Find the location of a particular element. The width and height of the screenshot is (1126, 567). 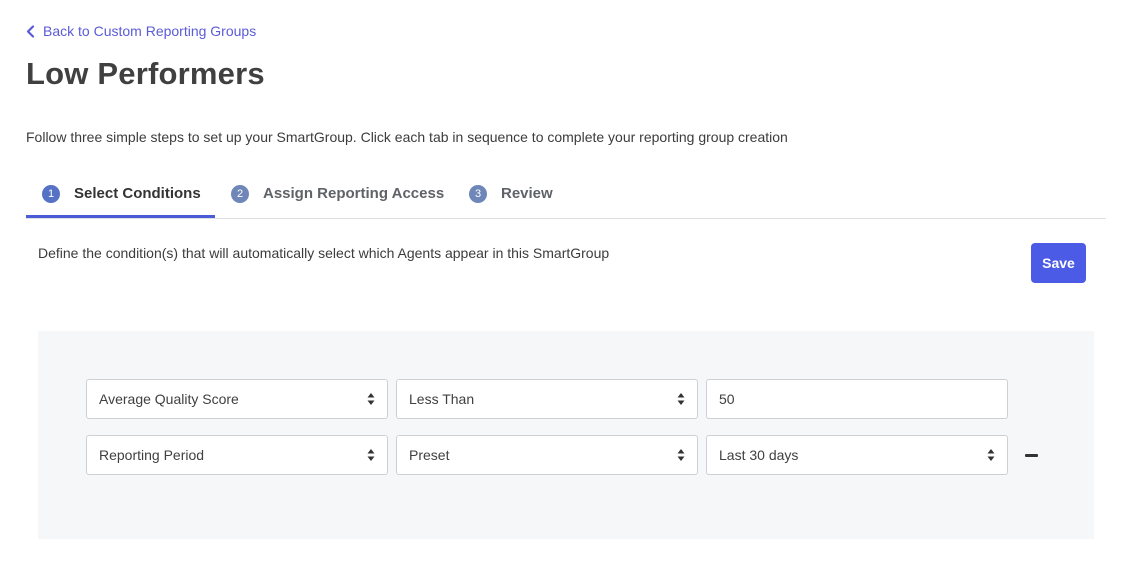

condition-value-select: Last 30 days is located at coordinates (857, 455).